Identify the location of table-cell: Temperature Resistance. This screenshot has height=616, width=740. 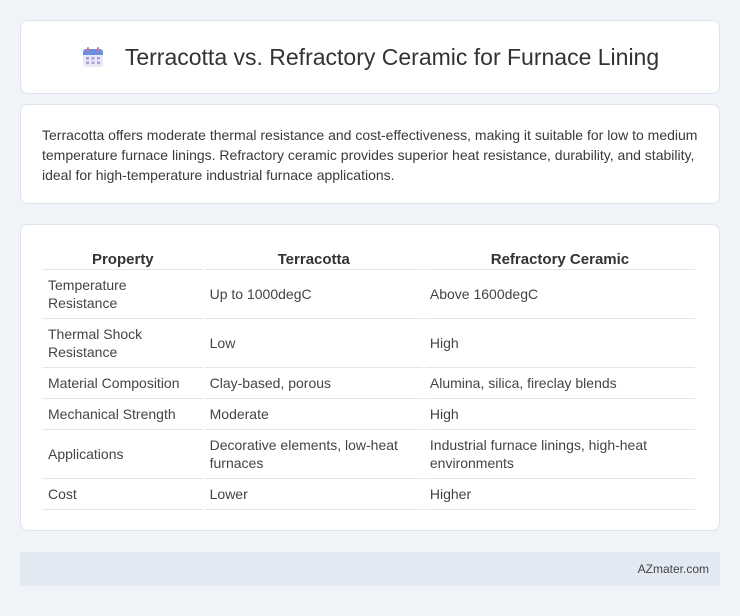
(123, 294).